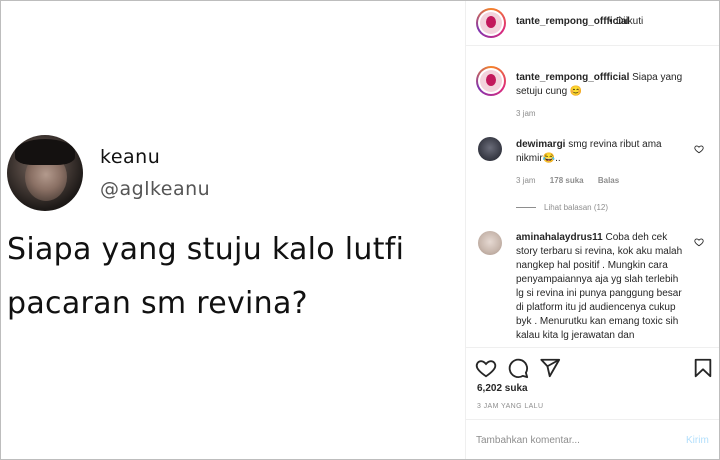  I want to click on comment-text-block: dewimargi smg revina ribut ama nikmir😂.., so click(601, 152).